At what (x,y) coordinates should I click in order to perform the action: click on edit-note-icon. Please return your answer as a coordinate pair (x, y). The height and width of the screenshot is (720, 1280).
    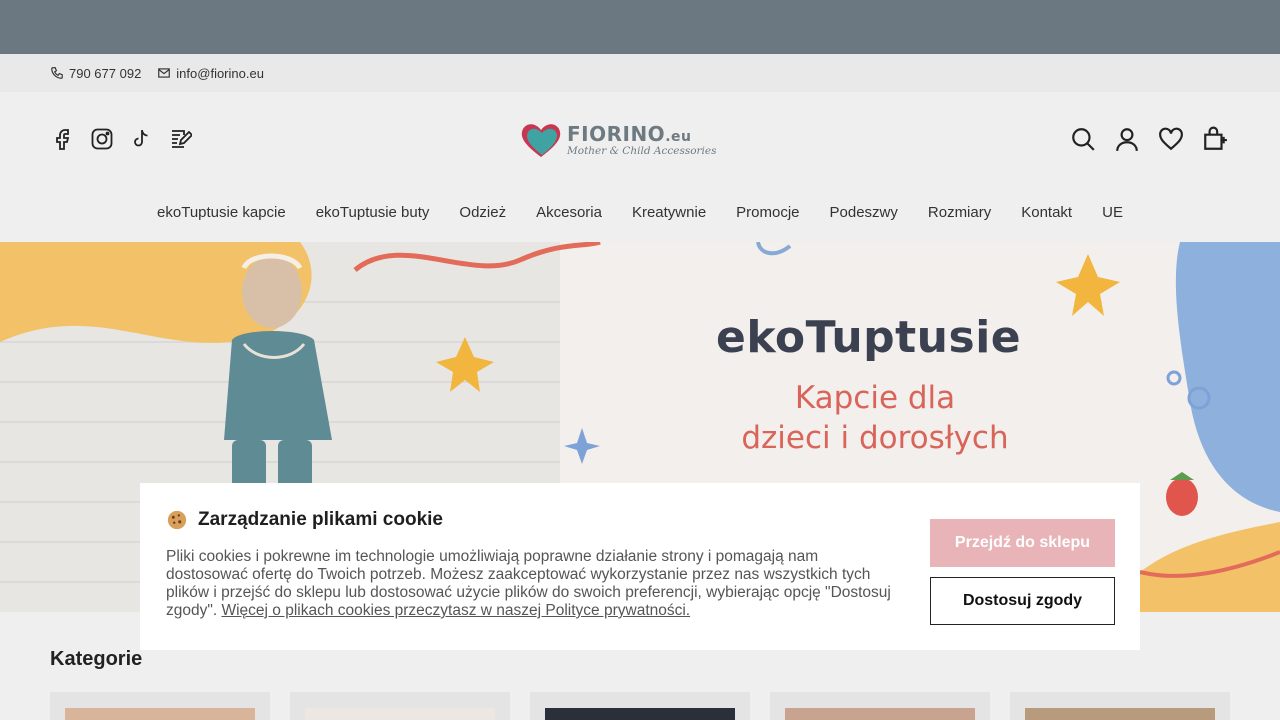
    Looking at the image, I should click on (182, 139).